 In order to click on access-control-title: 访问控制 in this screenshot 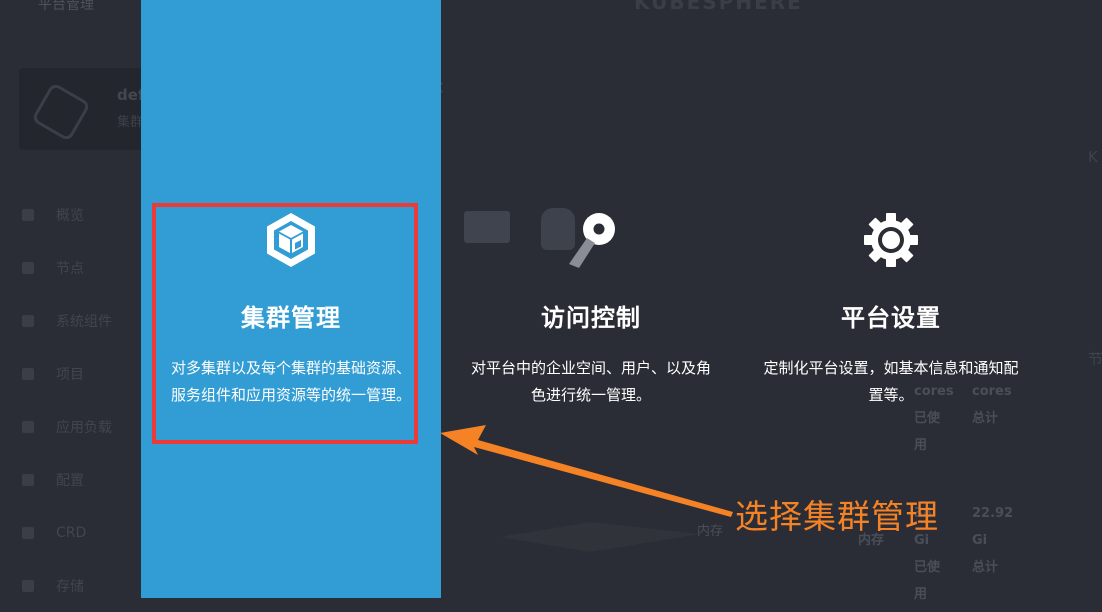, I will do `click(591, 318)`.